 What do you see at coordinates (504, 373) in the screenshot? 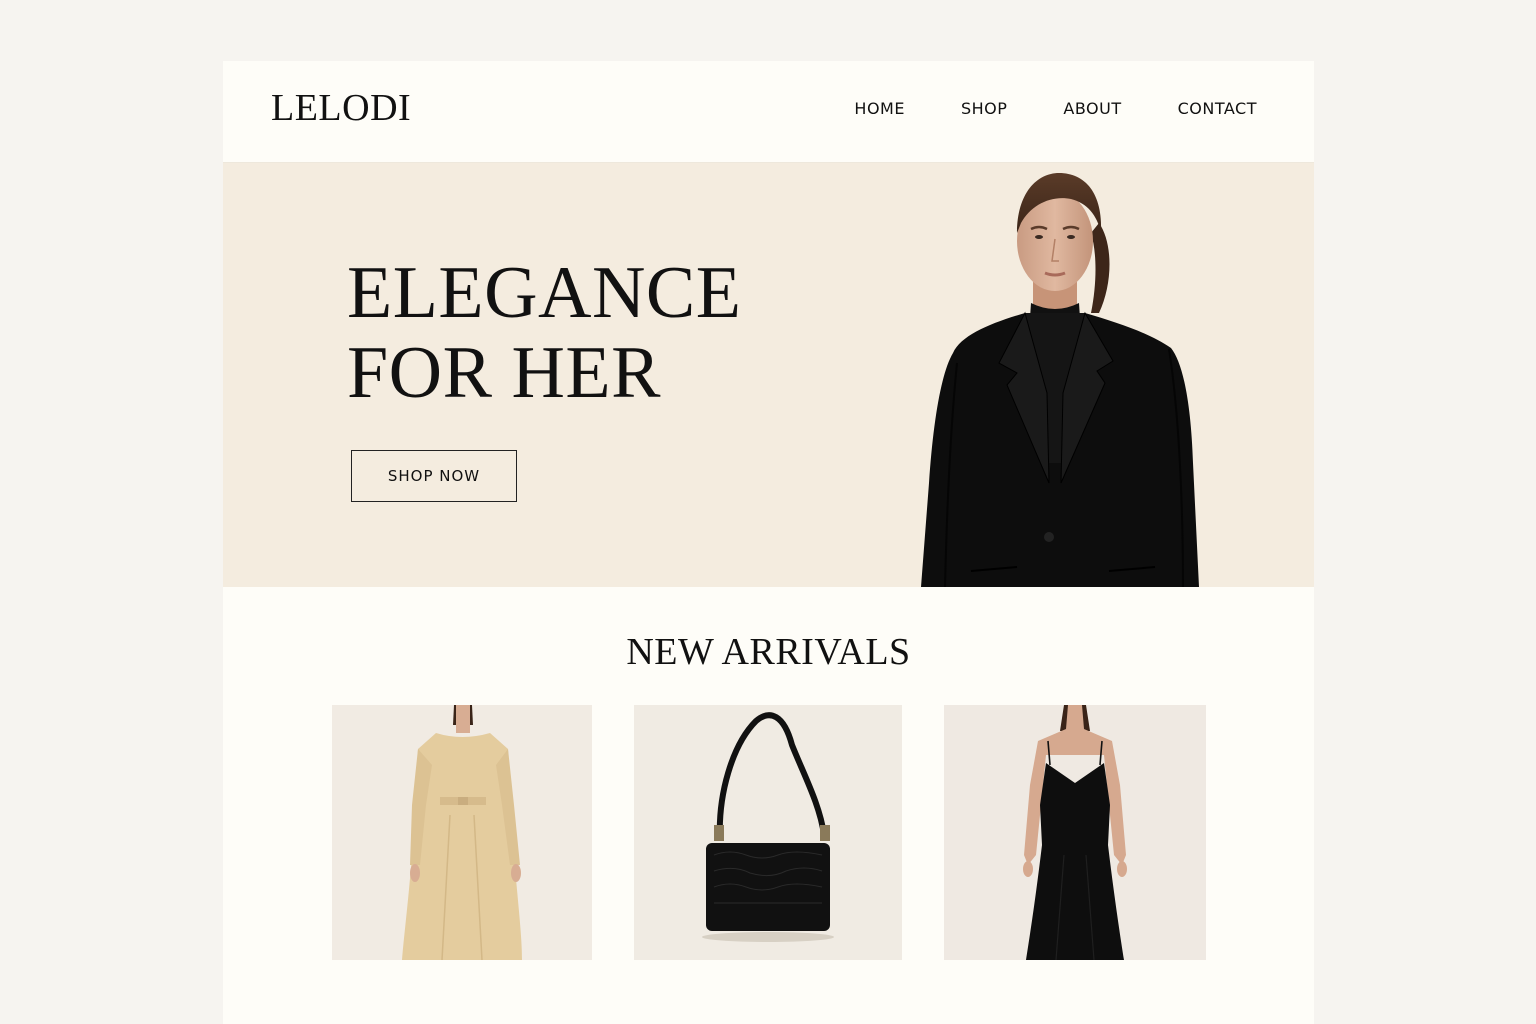
I see `hero-title-line-2: FOR HER` at bounding box center [504, 373].